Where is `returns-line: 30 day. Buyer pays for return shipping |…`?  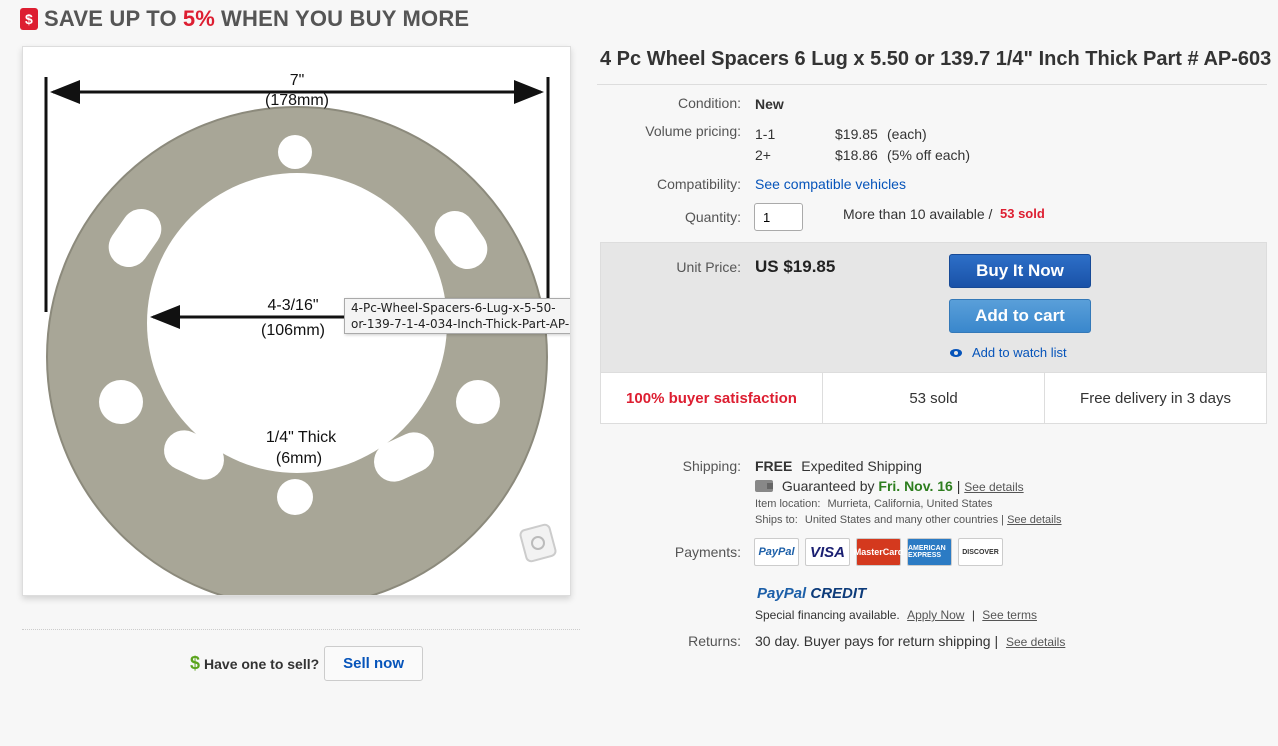
returns-line: 30 day. Buyer pays for return shipping |… is located at coordinates (910, 641).